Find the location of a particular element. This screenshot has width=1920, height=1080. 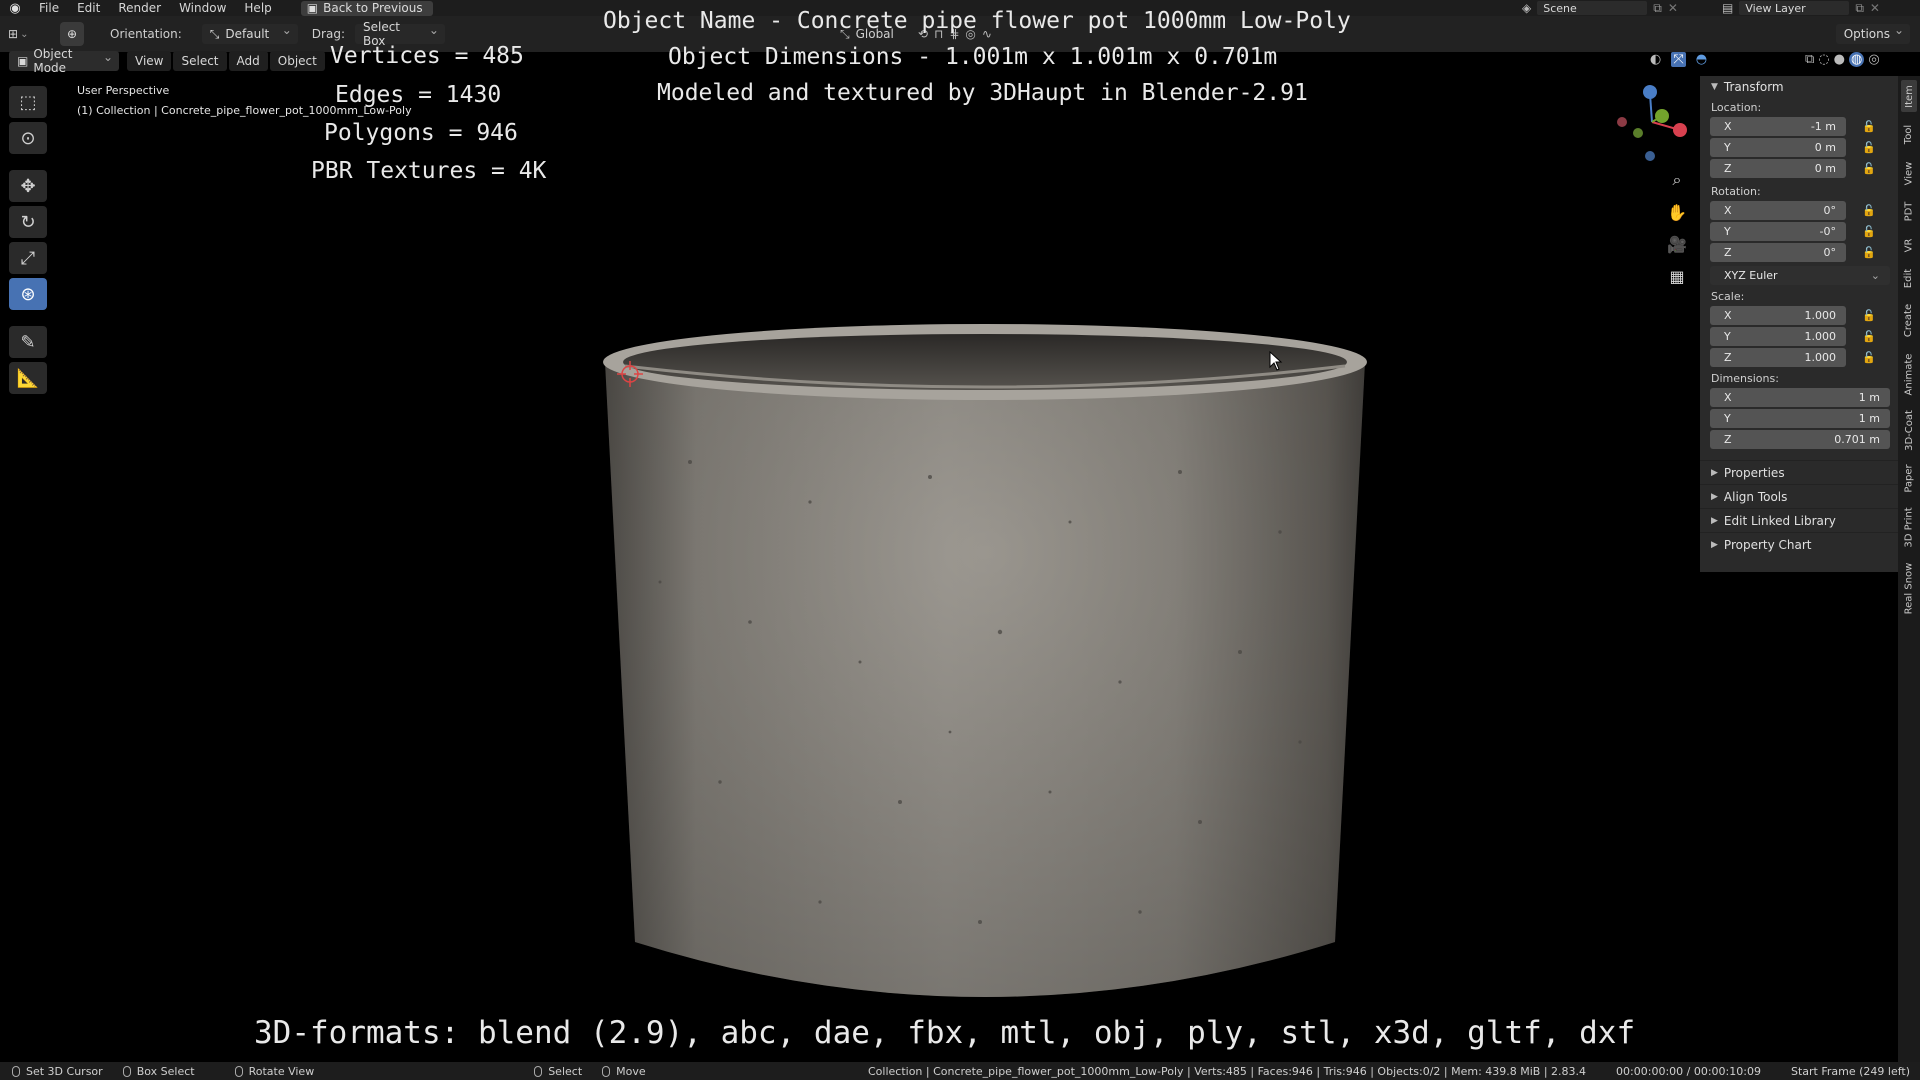

scene-selector: ◈ Scene ⧉ ✕ is located at coordinates (1600, 8).